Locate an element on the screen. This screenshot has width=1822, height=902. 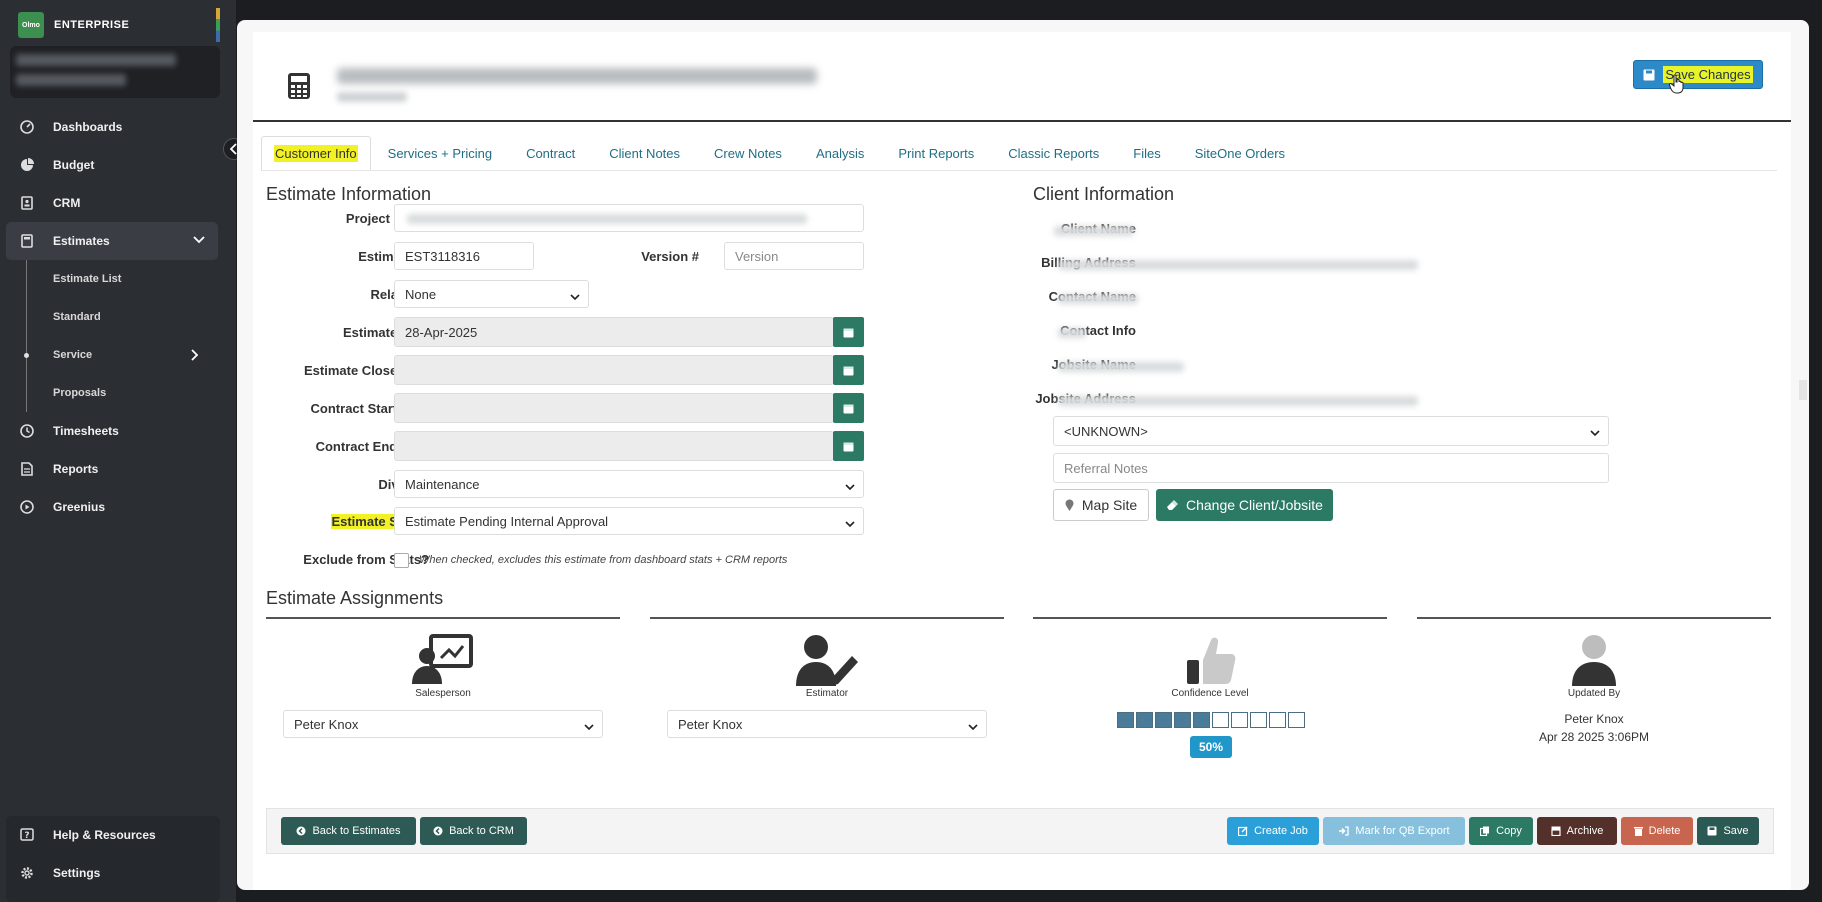
updated-by-caption: Updated By is located at coordinates (1594, 693).